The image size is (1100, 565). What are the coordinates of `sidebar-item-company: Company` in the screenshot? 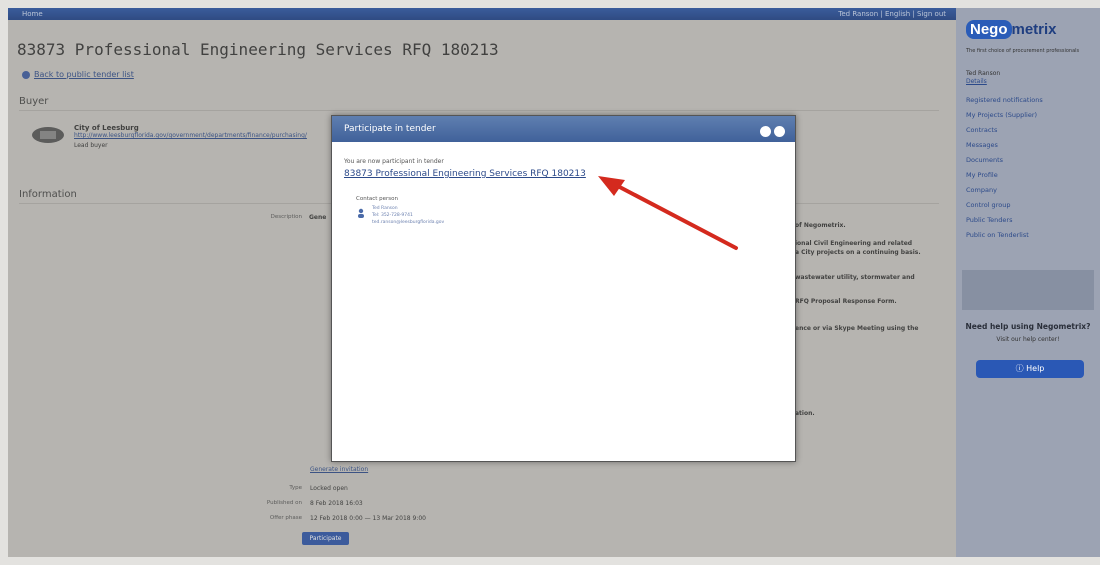 It's located at (981, 190).